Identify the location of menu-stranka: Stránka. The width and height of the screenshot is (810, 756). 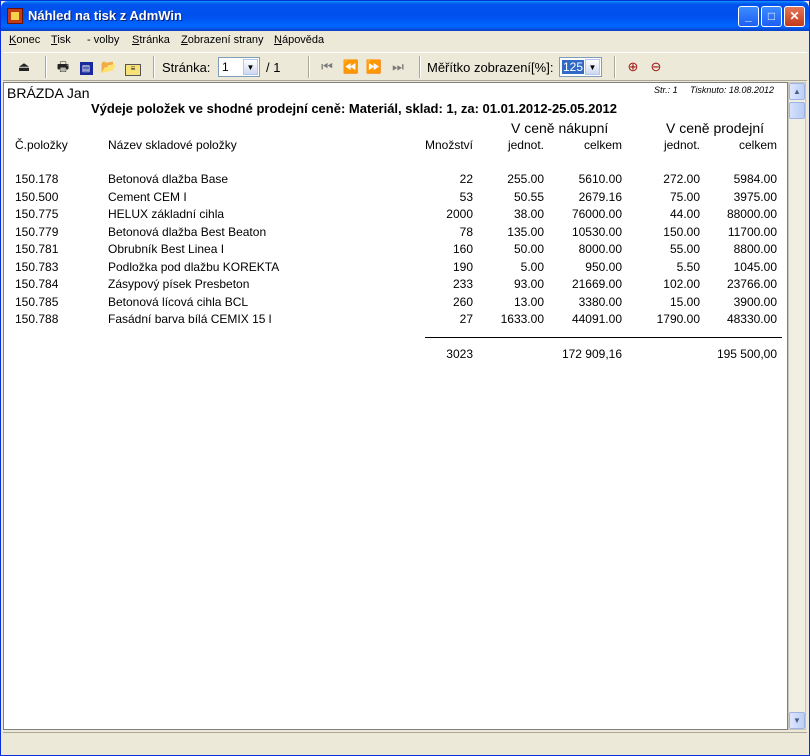
(151, 40).